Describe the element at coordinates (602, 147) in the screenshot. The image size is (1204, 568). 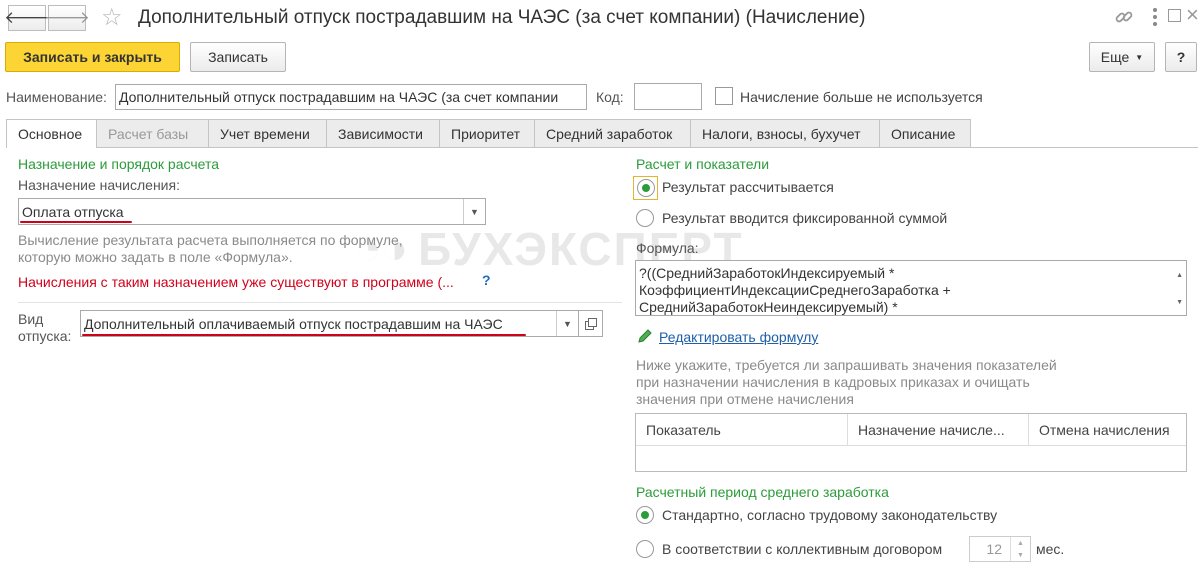
I see `tab-divider` at that location.